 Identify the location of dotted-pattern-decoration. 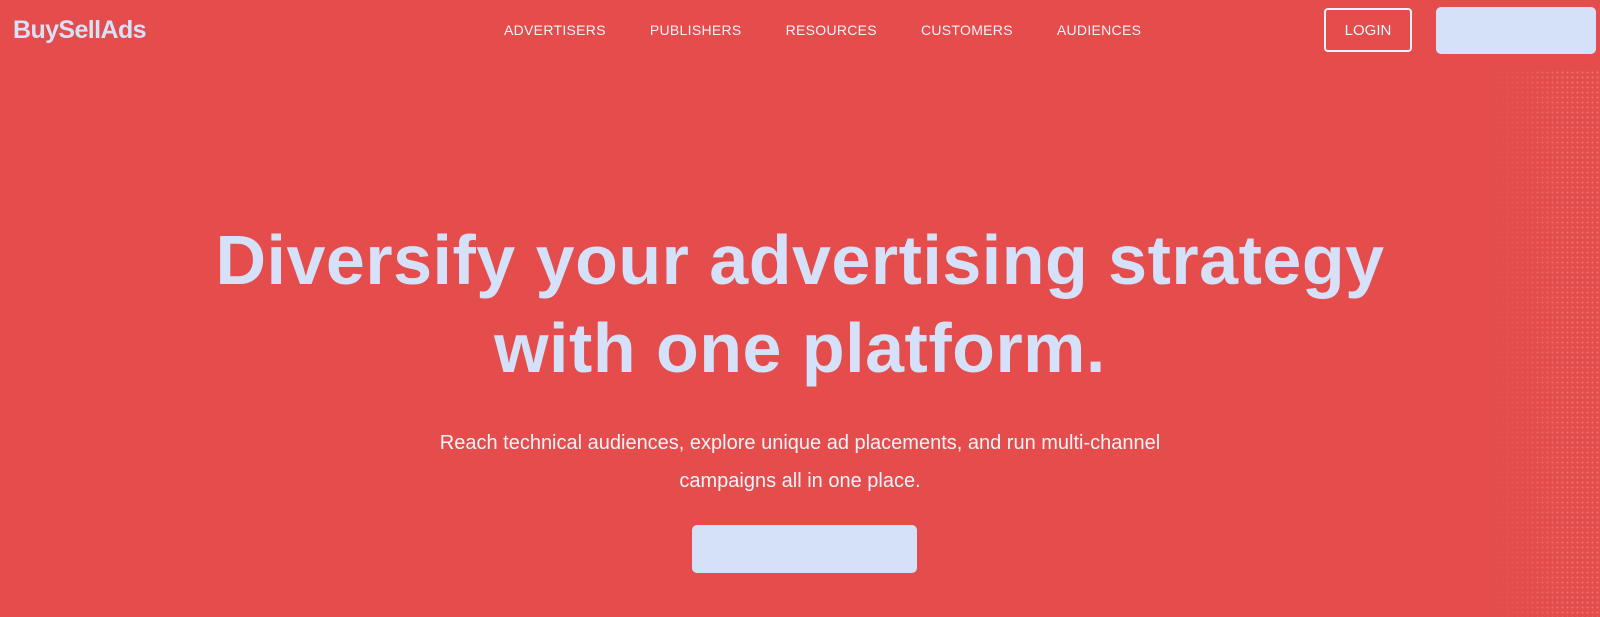
(1545, 343).